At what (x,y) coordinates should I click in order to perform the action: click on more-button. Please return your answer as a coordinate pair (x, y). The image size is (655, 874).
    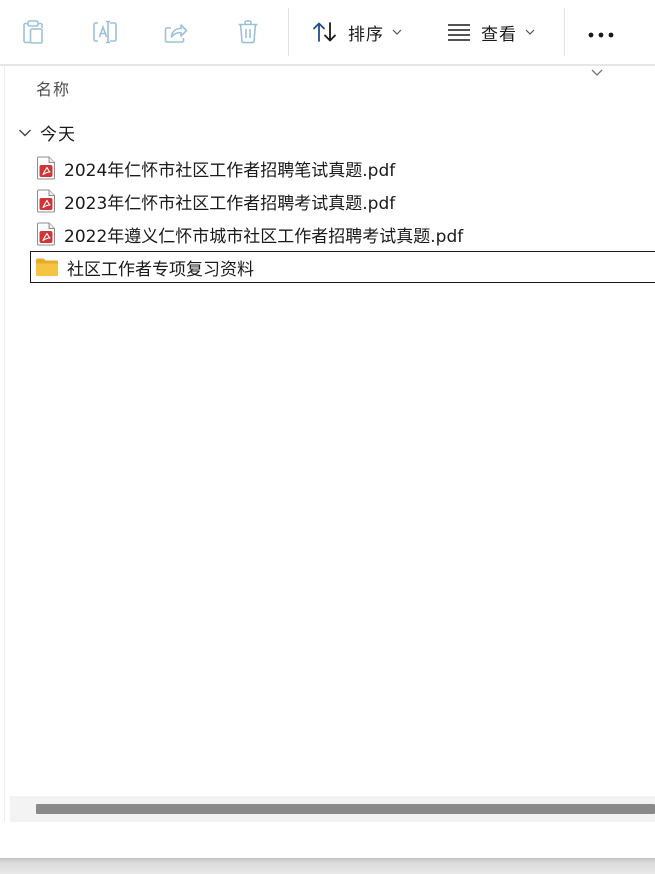
    Looking at the image, I should click on (601, 32).